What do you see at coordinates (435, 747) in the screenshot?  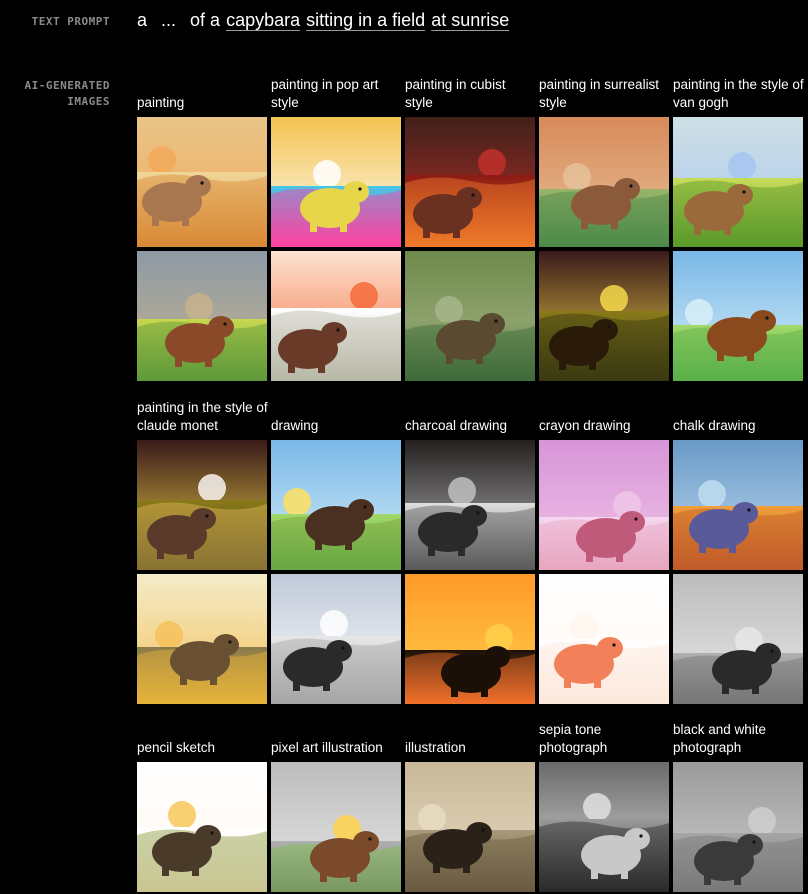 I see `style-caption: illustration` at bounding box center [435, 747].